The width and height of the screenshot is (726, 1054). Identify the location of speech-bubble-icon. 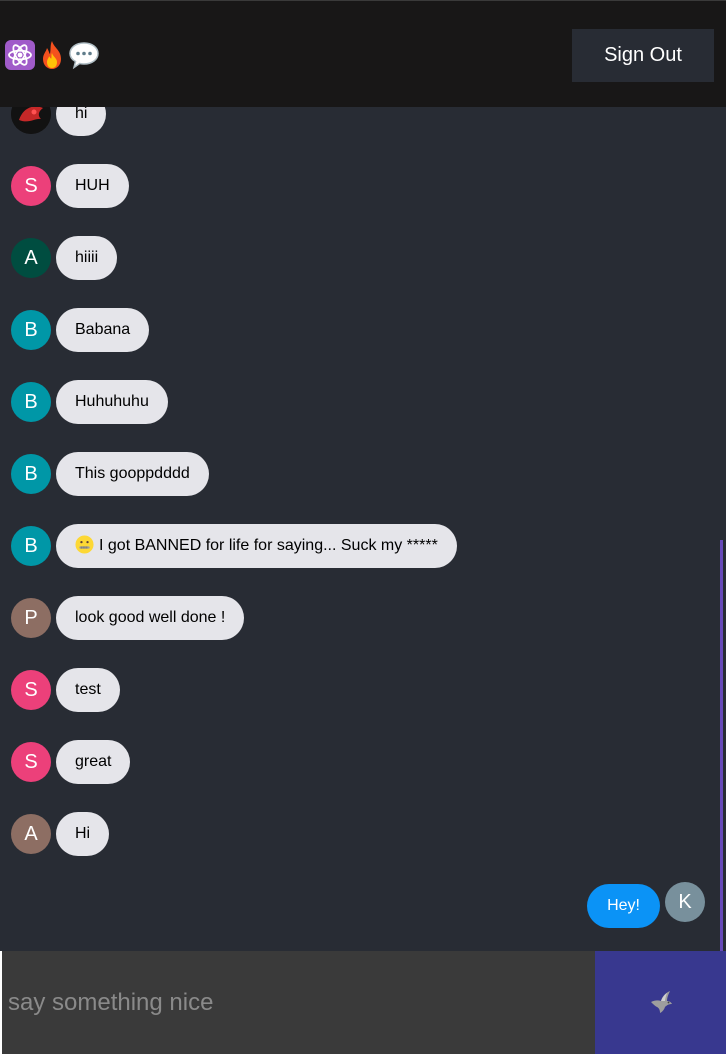
(84, 55).